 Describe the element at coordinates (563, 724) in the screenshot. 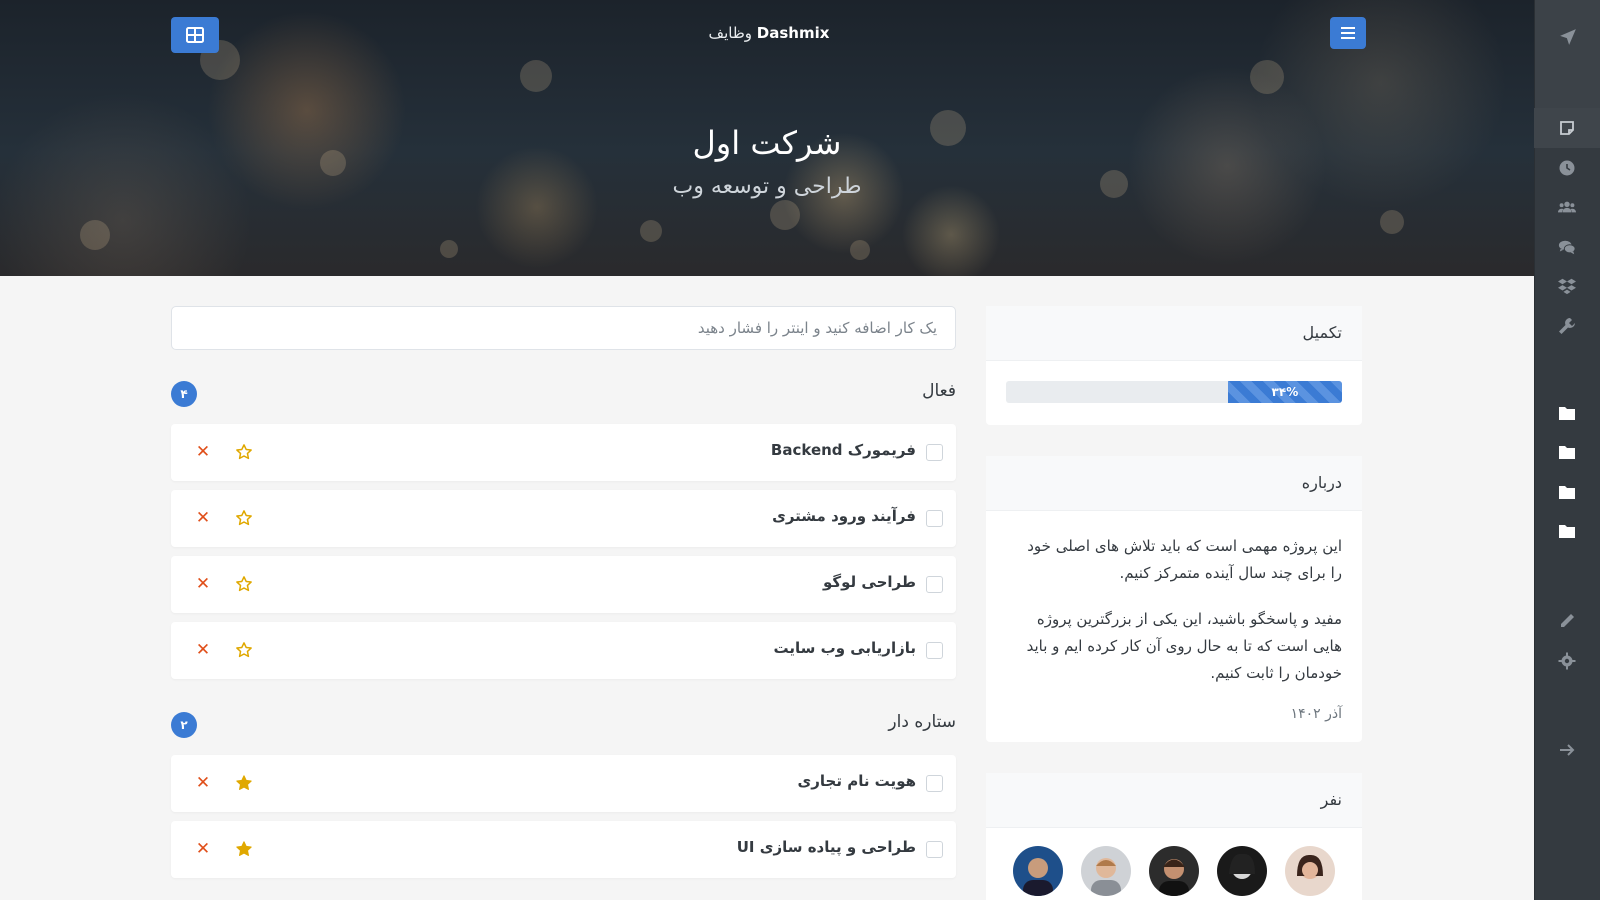

I see `section-header-starred: ستاره دار ۲` at that location.